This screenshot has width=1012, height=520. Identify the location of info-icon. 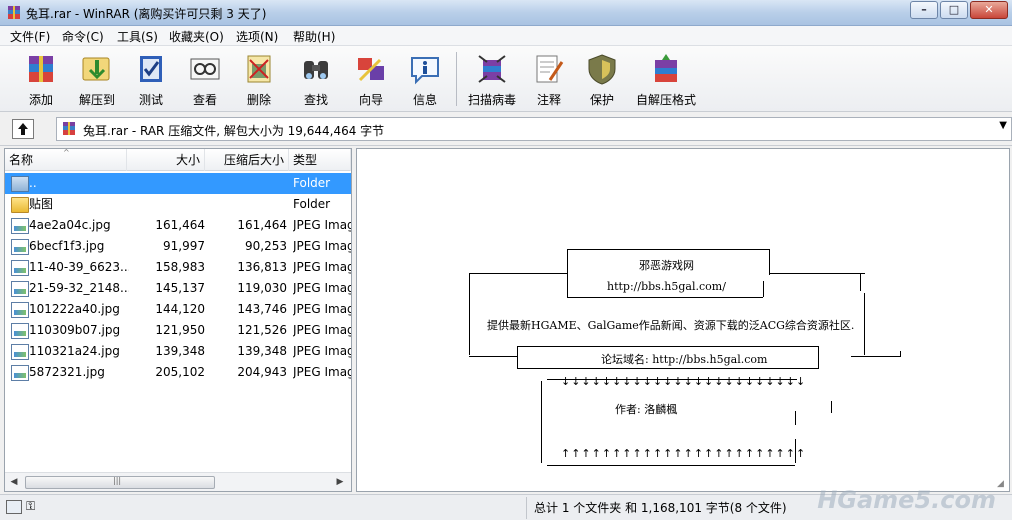
(425, 71).